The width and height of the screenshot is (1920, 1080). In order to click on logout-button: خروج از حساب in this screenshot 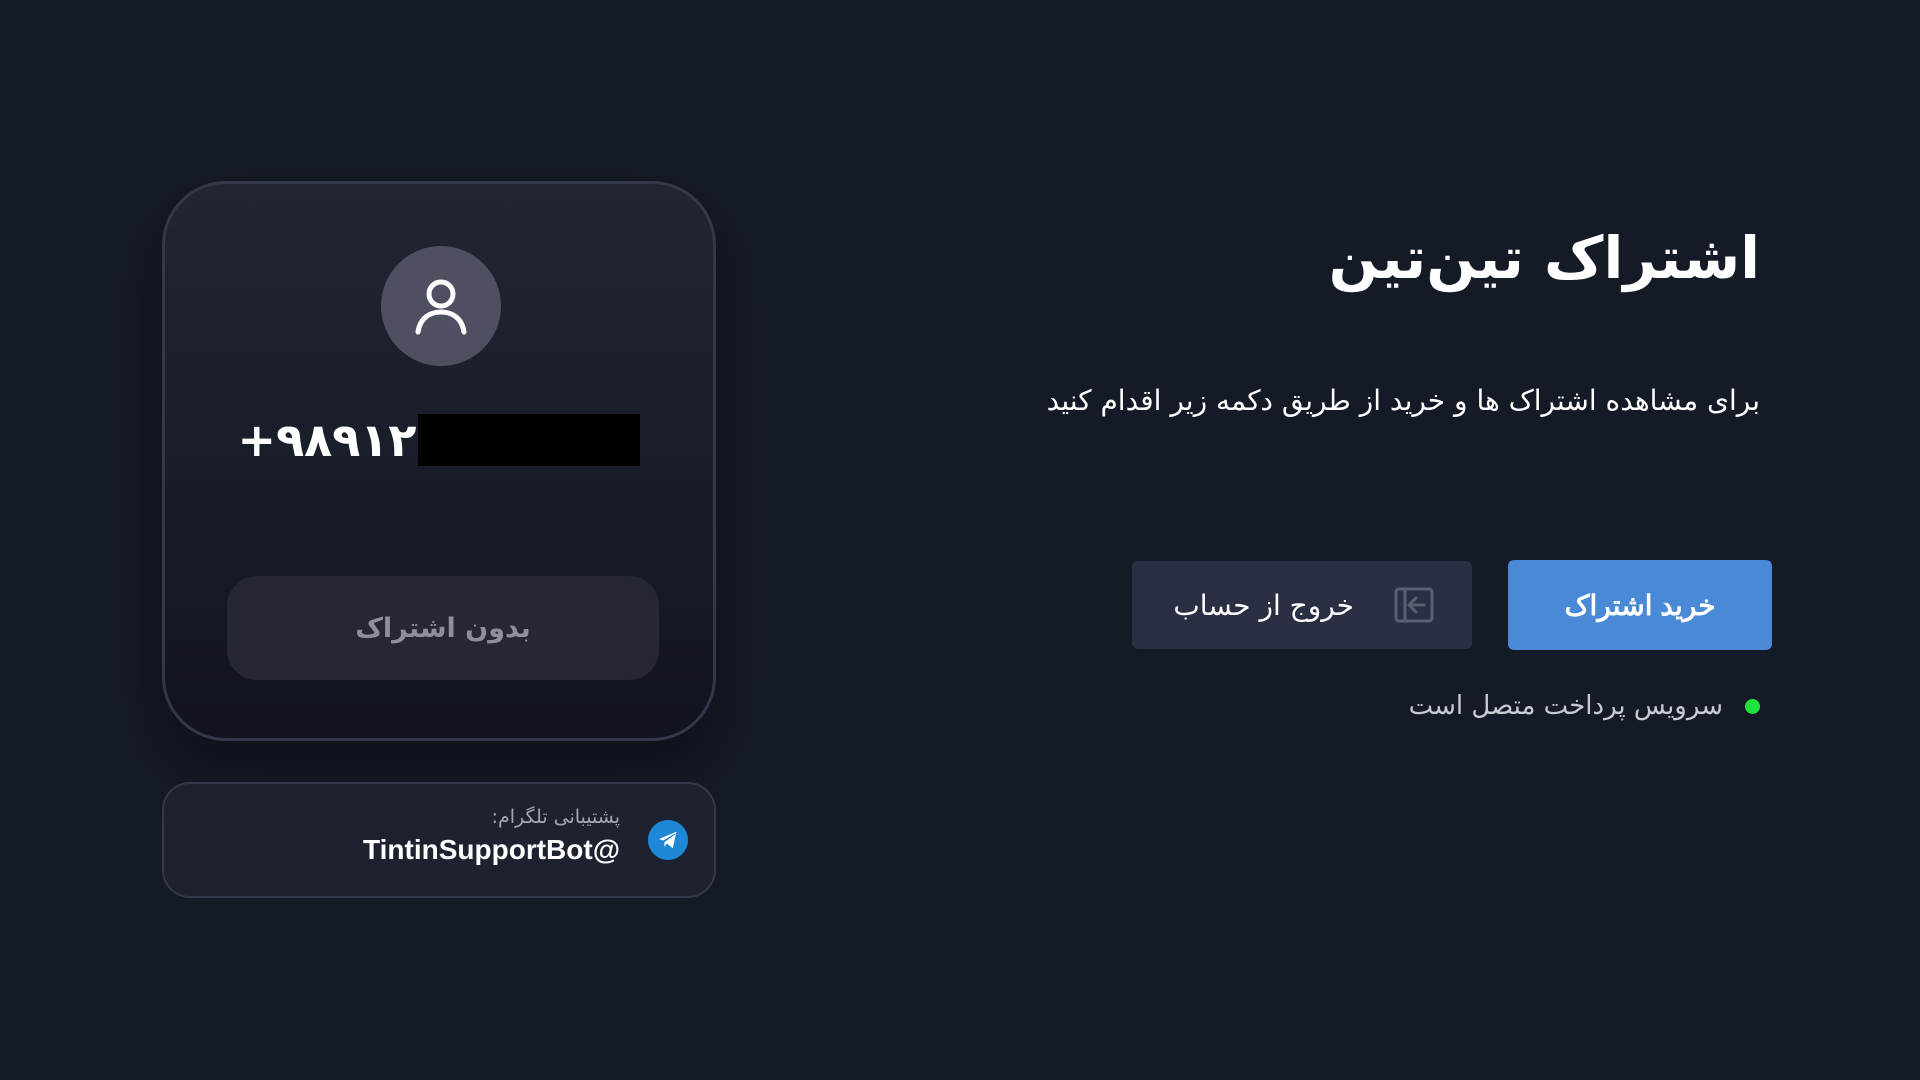, I will do `click(1302, 605)`.